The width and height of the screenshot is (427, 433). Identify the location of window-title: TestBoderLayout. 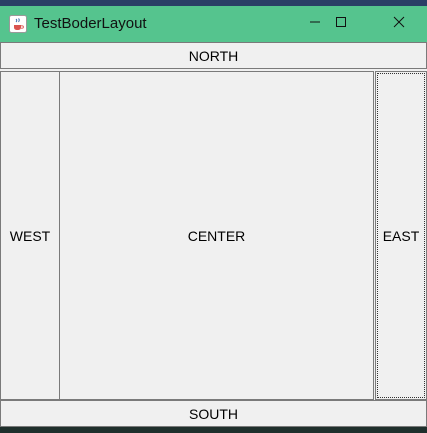
(90, 23).